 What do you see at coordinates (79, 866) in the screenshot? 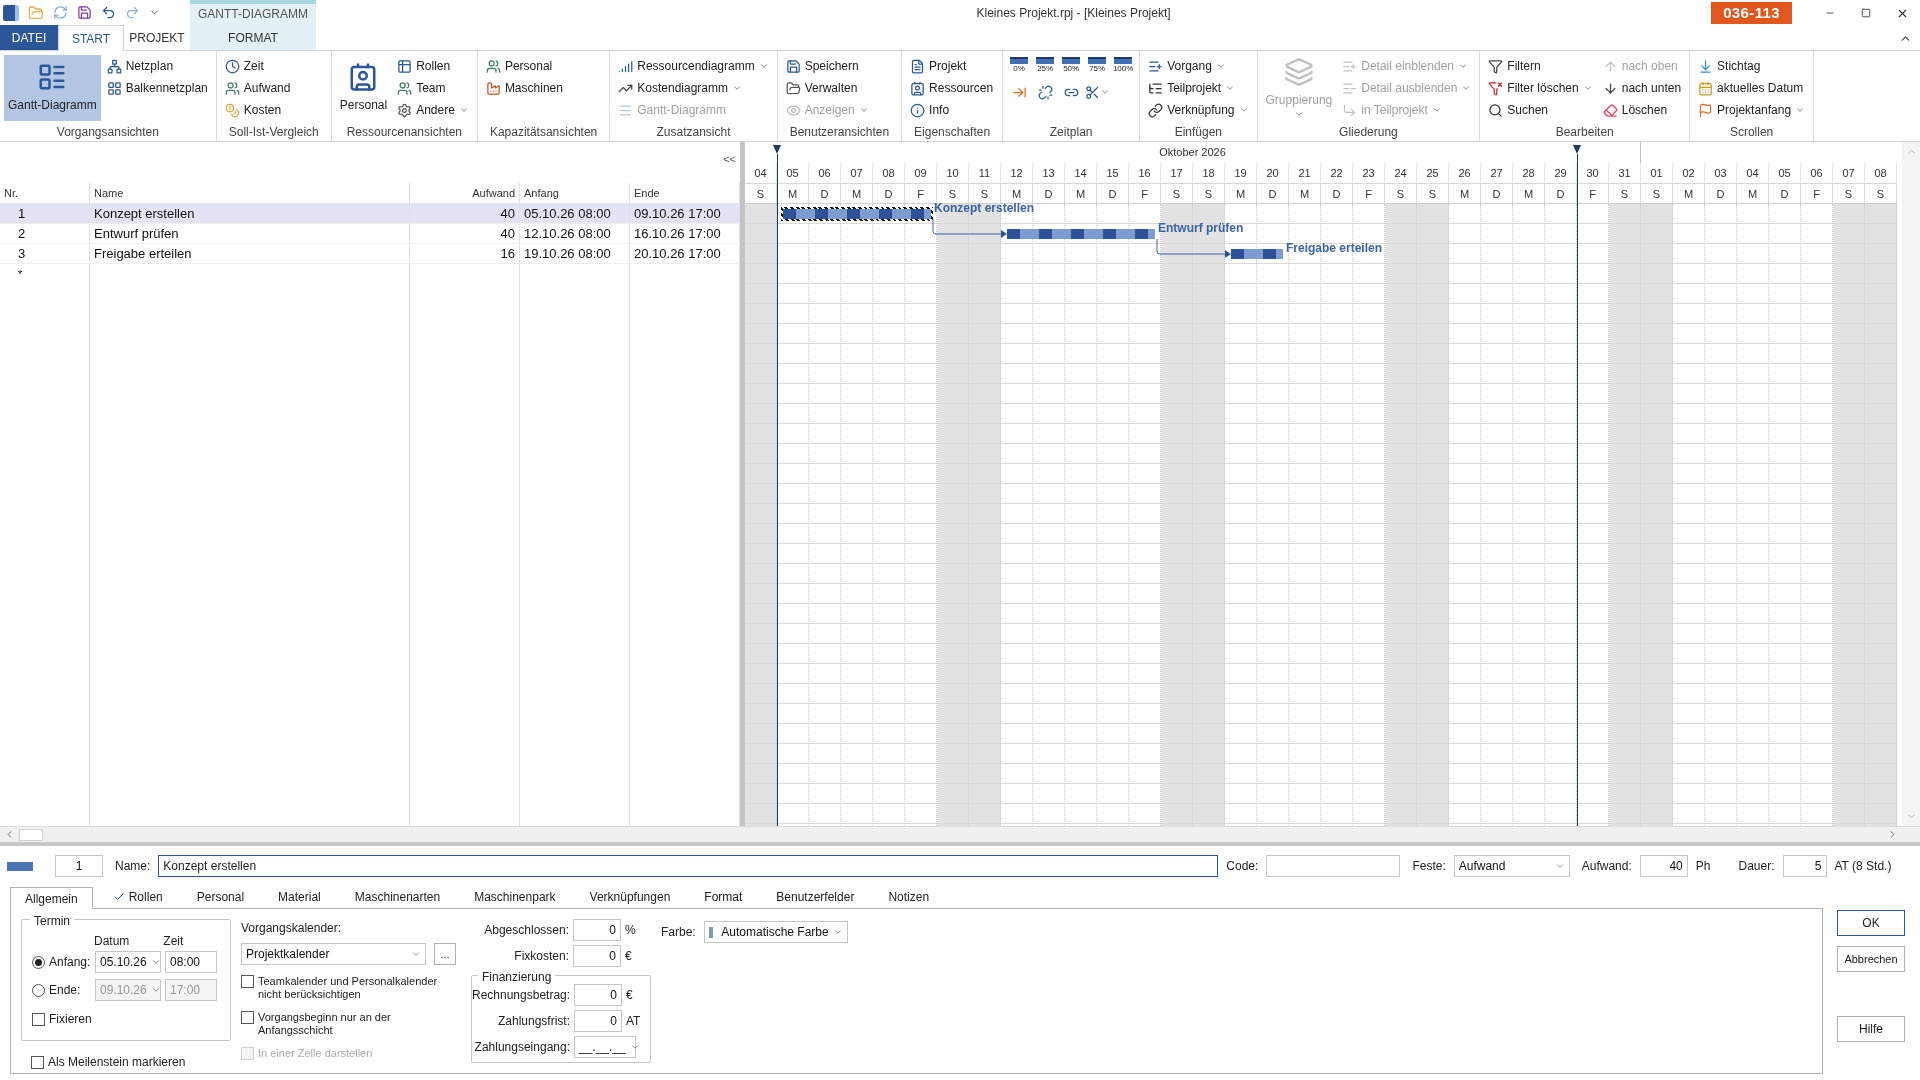
I see `text-field: 1` at bounding box center [79, 866].